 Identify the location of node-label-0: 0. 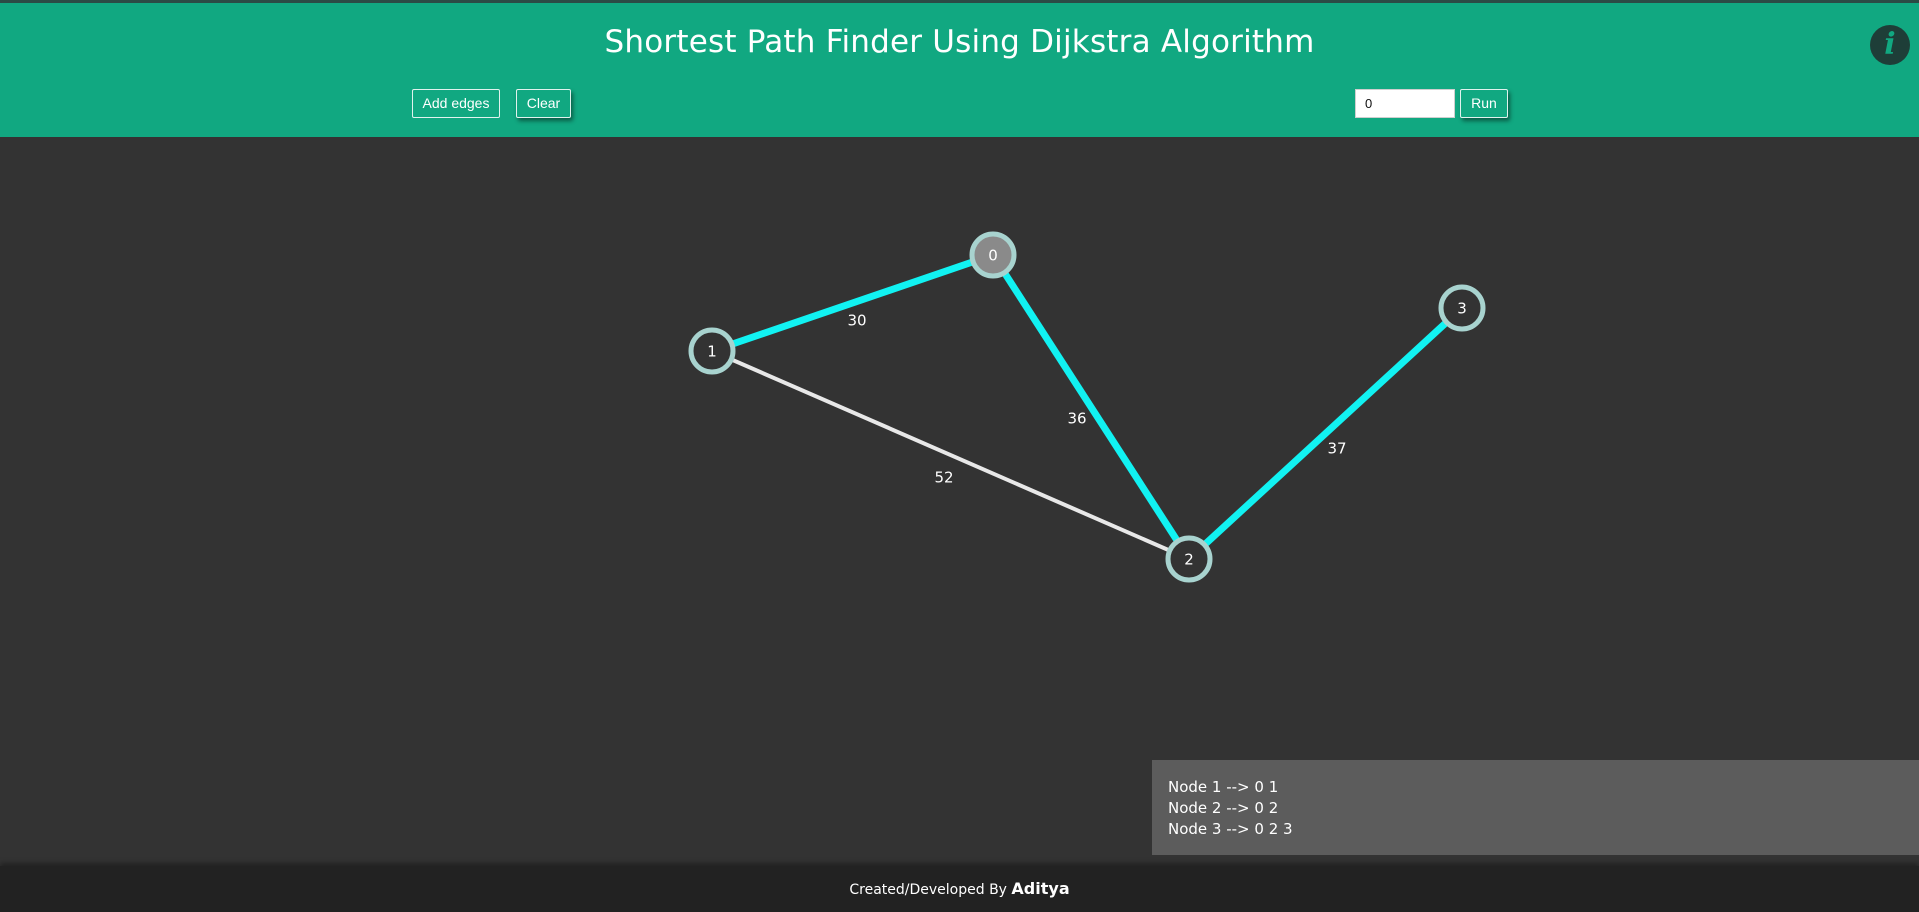
(993, 256).